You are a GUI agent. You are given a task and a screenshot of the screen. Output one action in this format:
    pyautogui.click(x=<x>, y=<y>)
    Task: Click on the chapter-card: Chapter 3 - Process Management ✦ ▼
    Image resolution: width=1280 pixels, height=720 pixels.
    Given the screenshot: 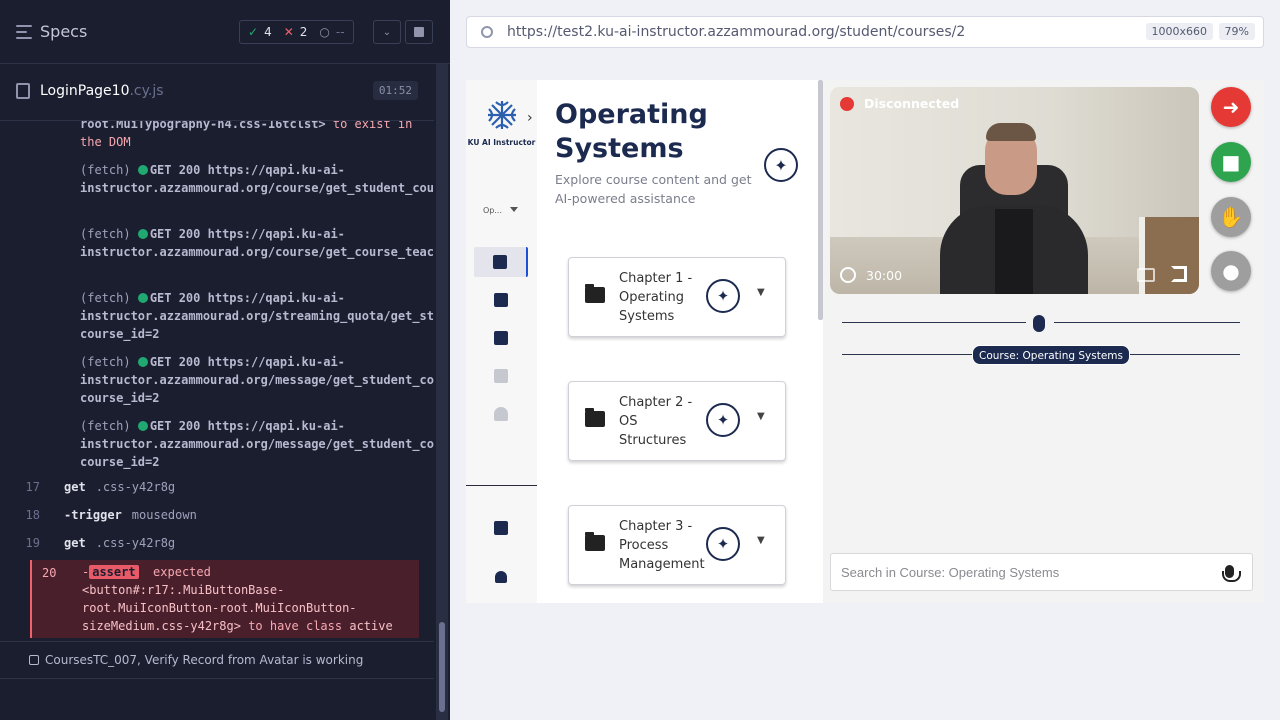 What is the action you would take?
    pyautogui.click(x=677, y=545)
    